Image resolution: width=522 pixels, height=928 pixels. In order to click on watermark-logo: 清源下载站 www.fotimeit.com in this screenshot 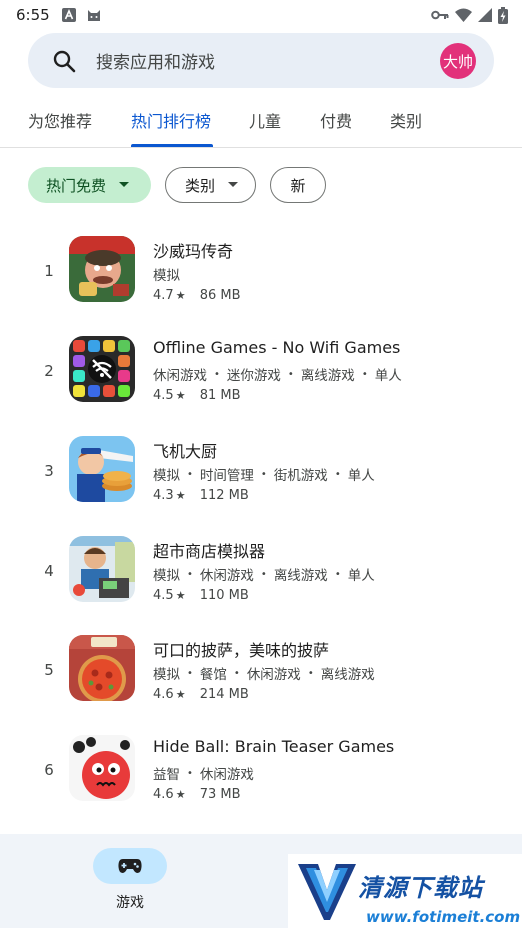, I will do `click(405, 891)`.